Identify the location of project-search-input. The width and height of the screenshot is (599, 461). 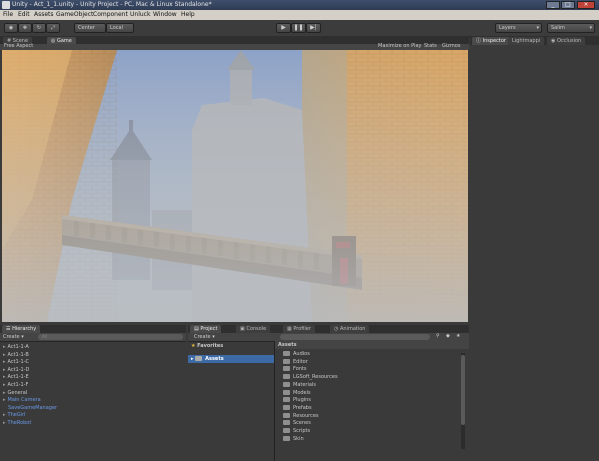
(355, 337).